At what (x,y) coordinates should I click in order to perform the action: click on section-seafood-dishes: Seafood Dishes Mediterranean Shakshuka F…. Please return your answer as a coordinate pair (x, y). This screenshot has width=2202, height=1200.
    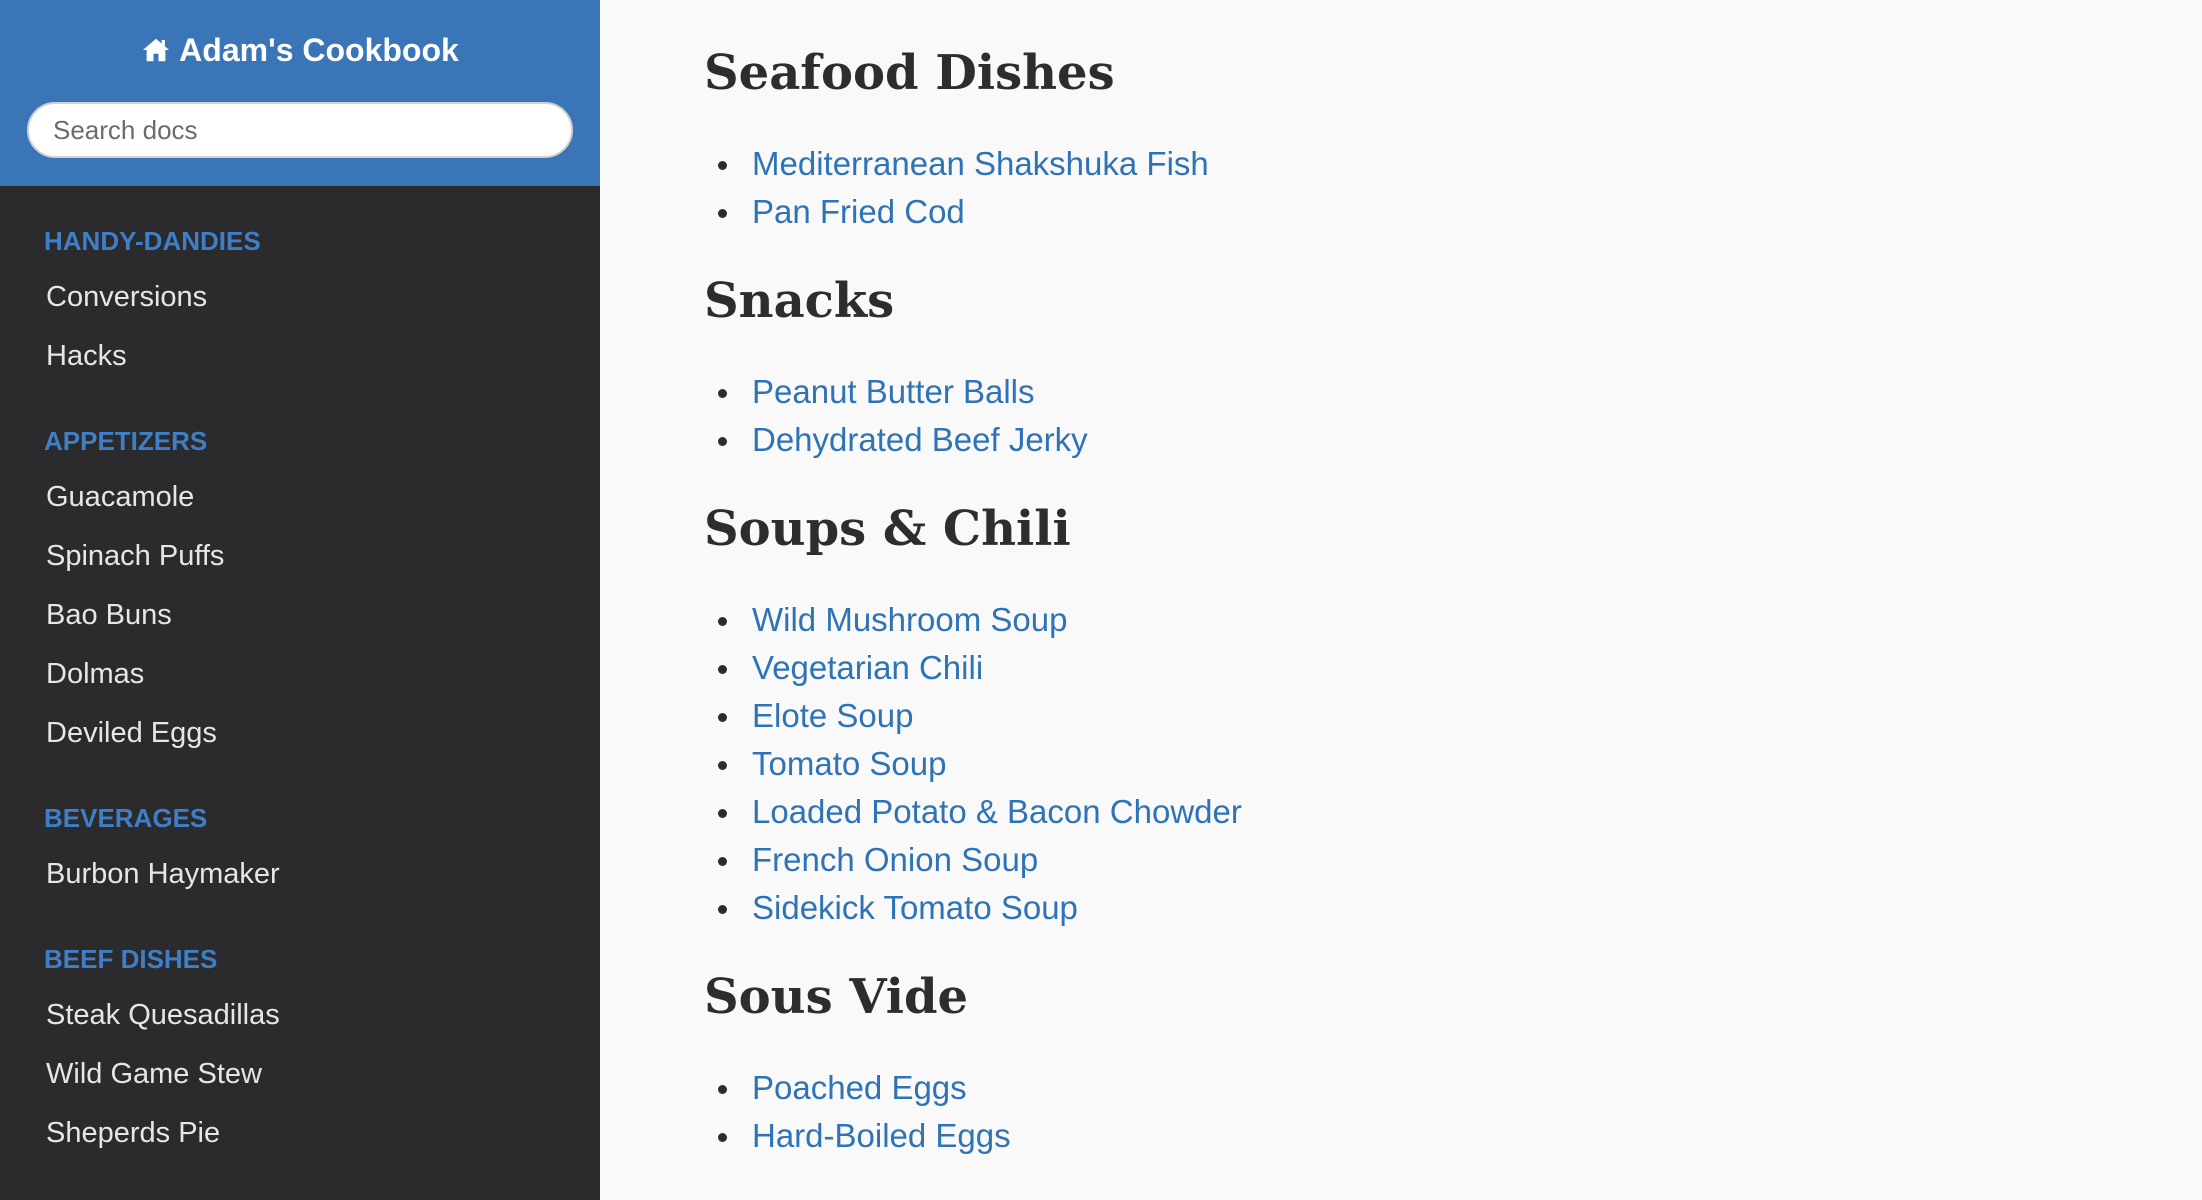
    Looking at the image, I should click on (1453, 137).